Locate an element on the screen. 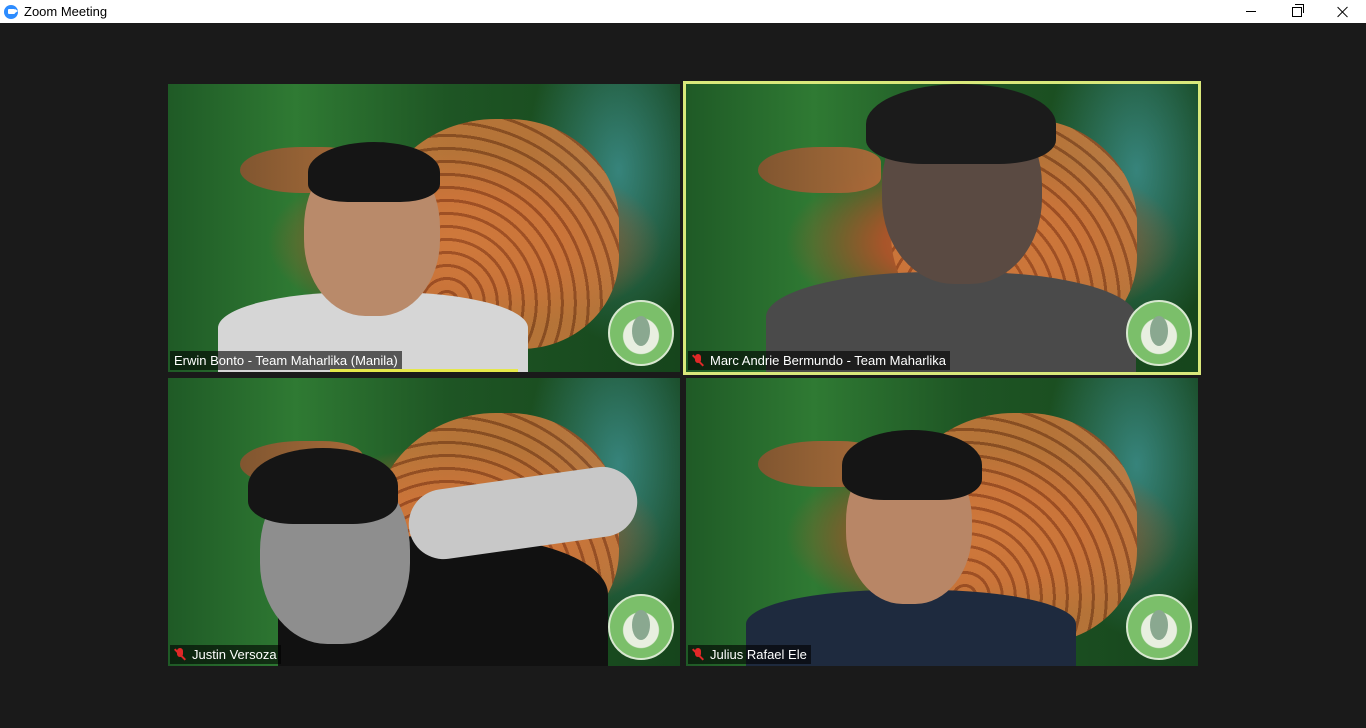 Image resolution: width=1366 pixels, height=728 pixels. close-button is located at coordinates (1343, 11).